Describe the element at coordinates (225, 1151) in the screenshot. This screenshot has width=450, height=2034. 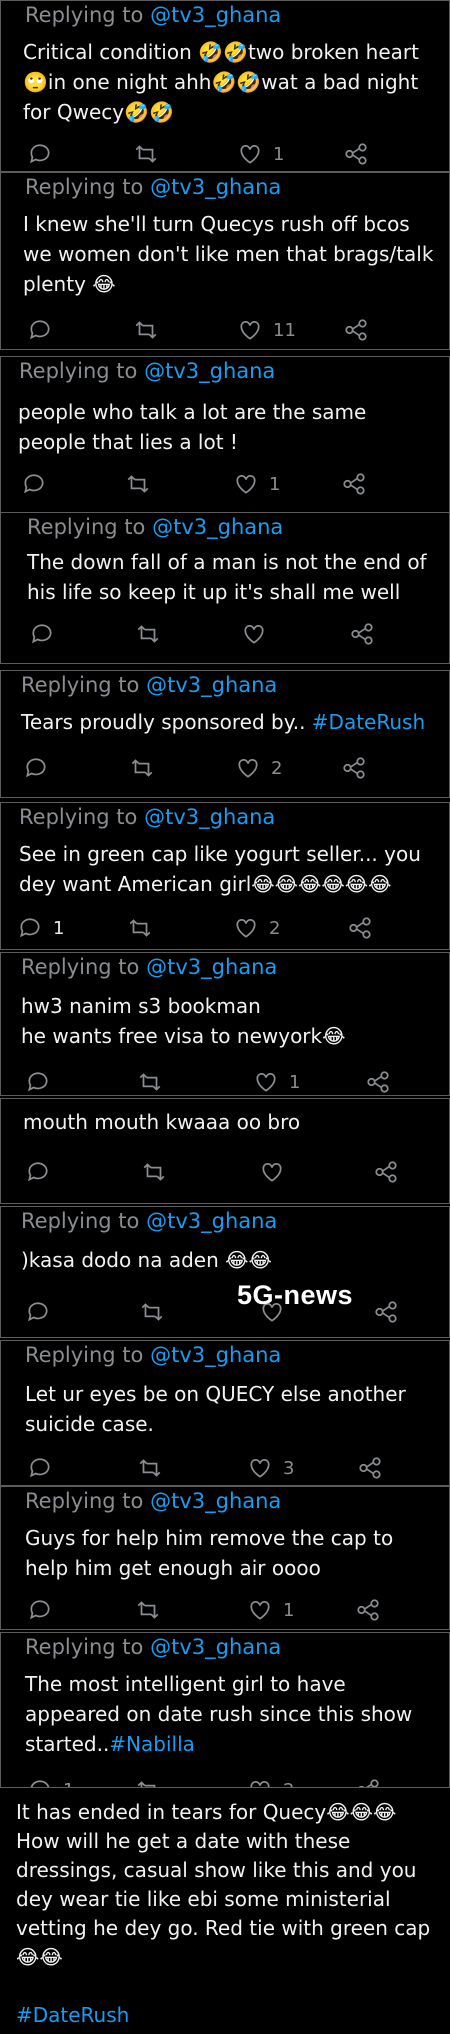
I see `reply-card: mouth mouth kwaaa oo bro` at that location.